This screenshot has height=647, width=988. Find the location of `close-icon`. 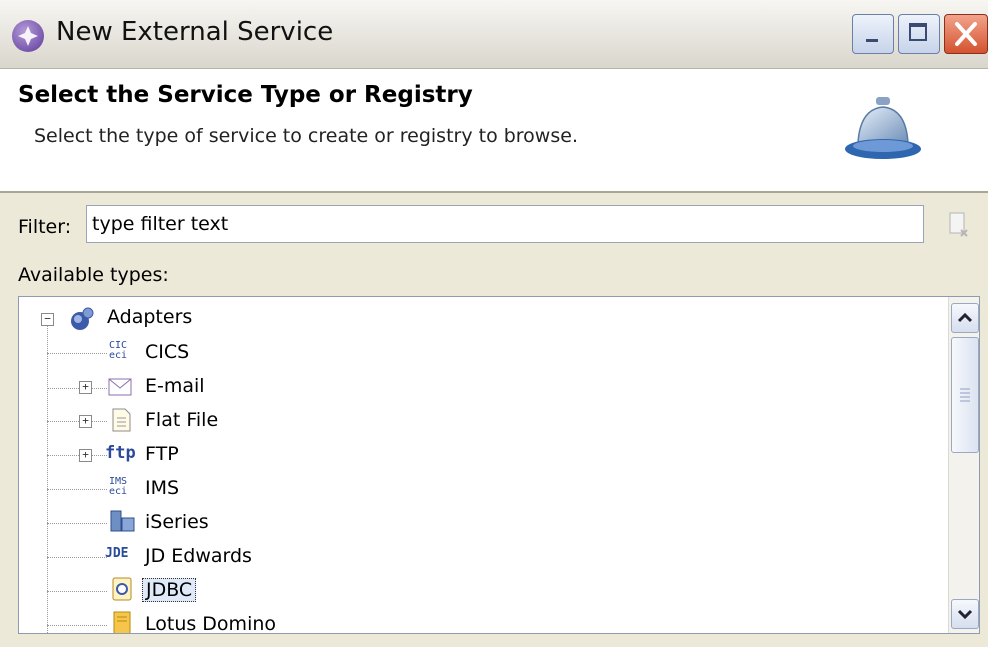

close-icon is located at coordinates (966, 34).